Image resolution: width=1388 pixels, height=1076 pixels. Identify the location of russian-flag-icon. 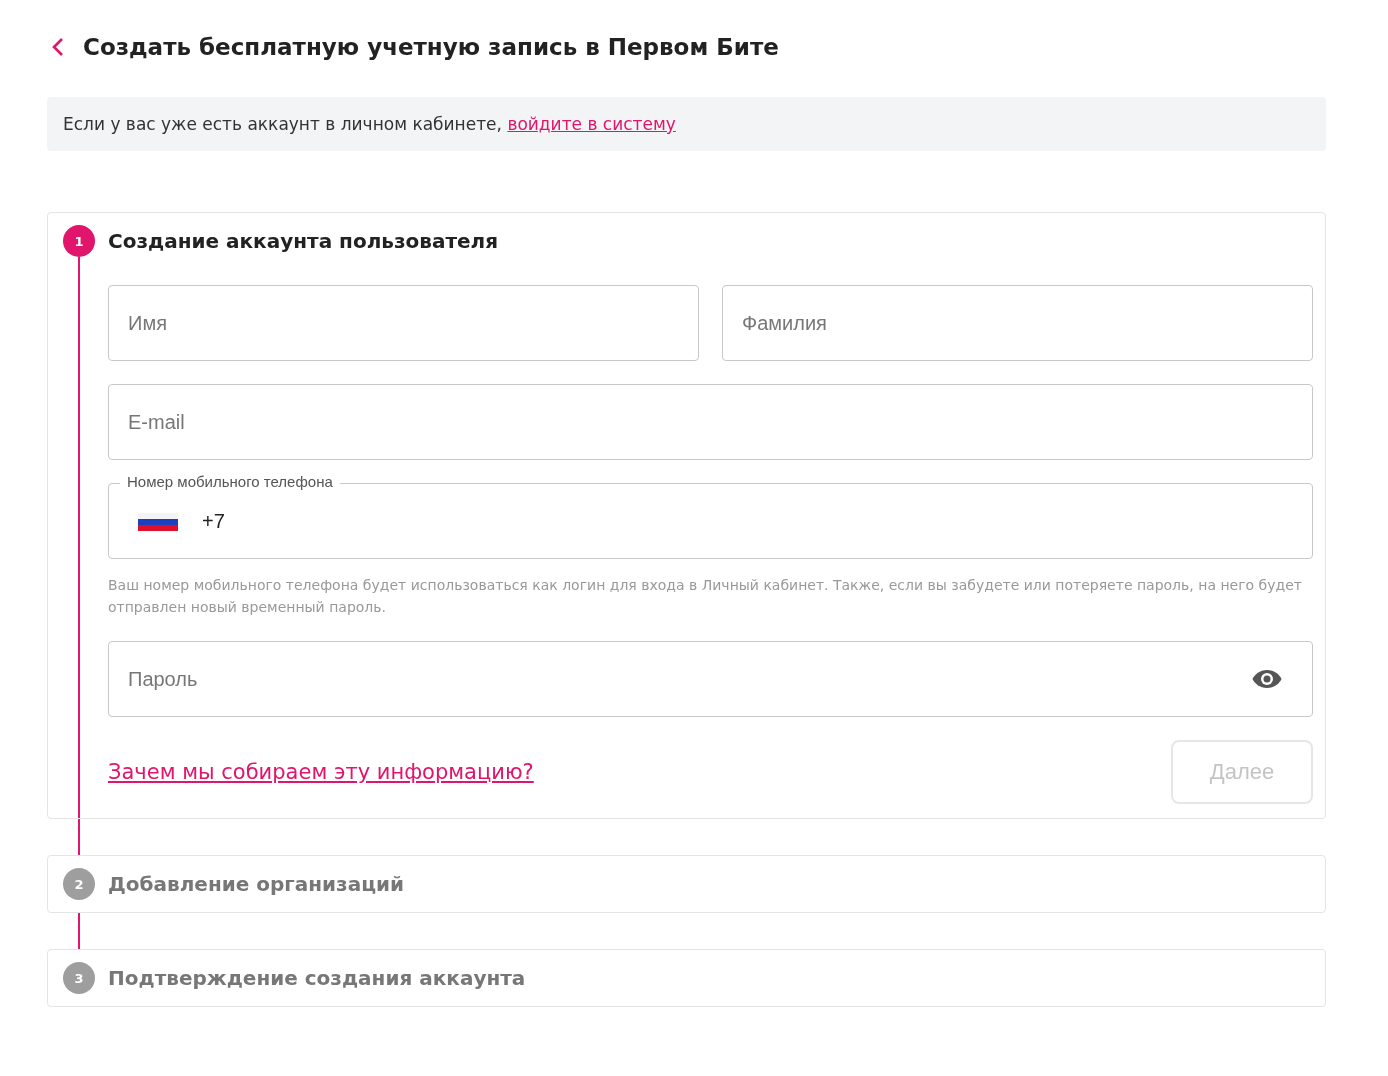
(158, 522).